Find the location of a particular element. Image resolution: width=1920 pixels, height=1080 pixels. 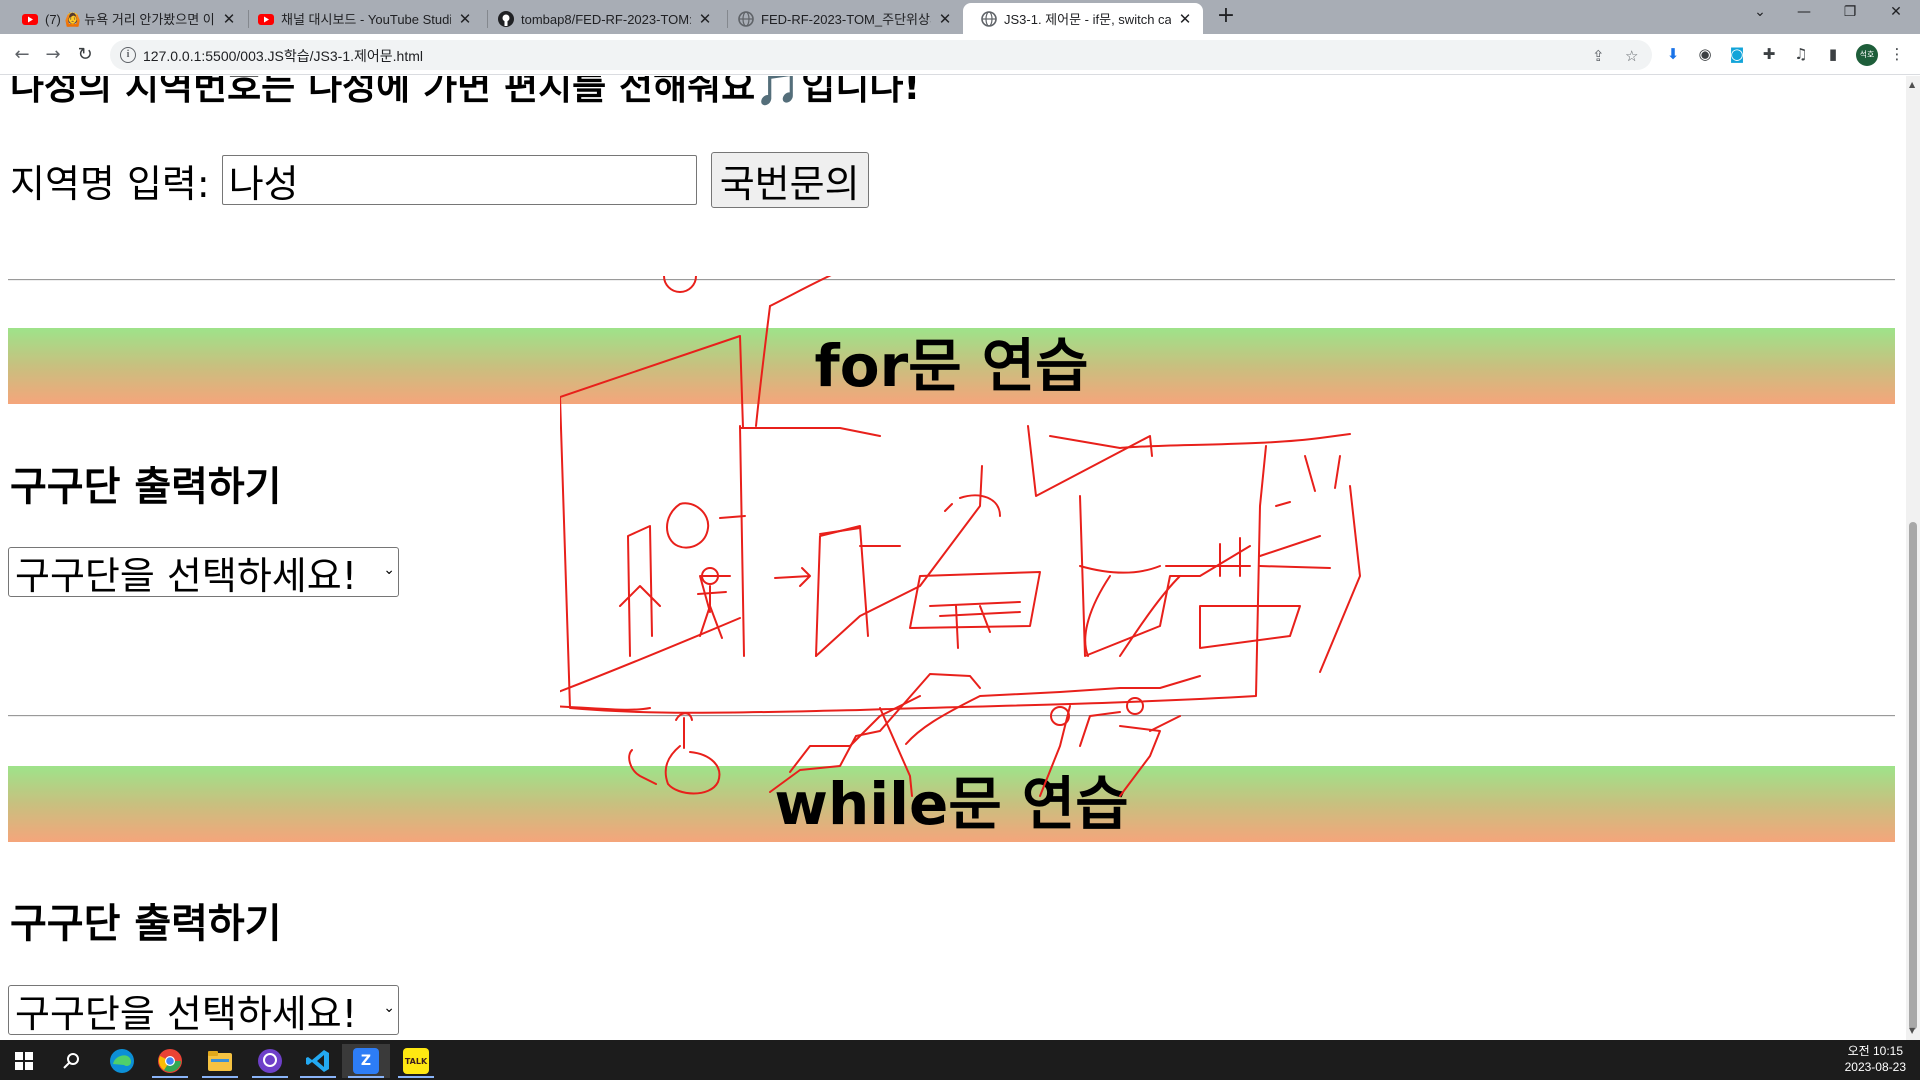

region-query-form: 지역명 입력: 국번문의 is located at coordinates (439, 180).